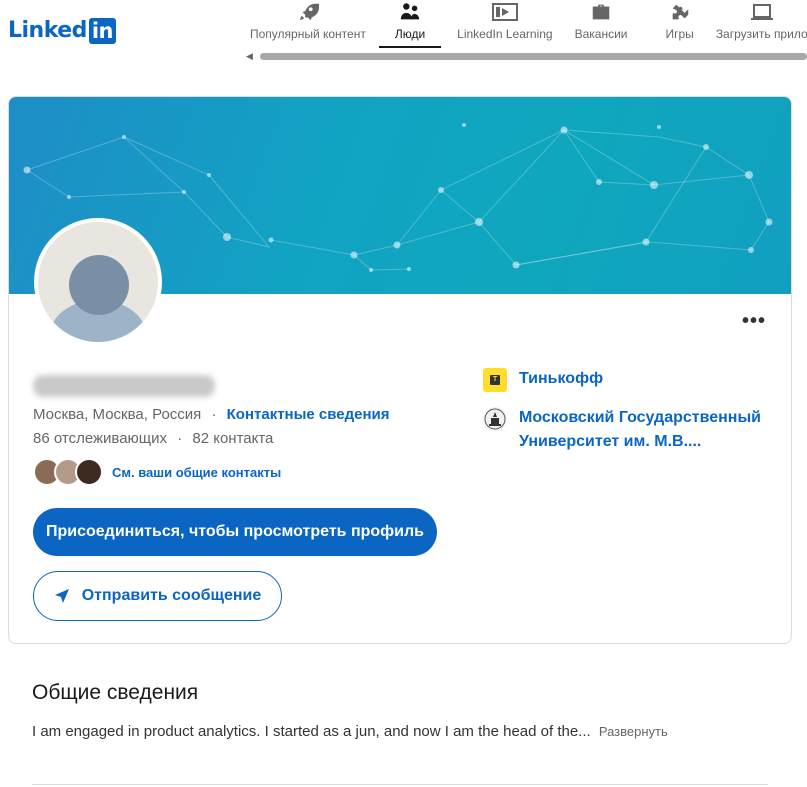 This screenshot has width=807, height=787. What do you see at coordinates (308, 414) in the screenshot?
I see `contact-info-link: Контактные сведения` at bounding box center [308, 414].